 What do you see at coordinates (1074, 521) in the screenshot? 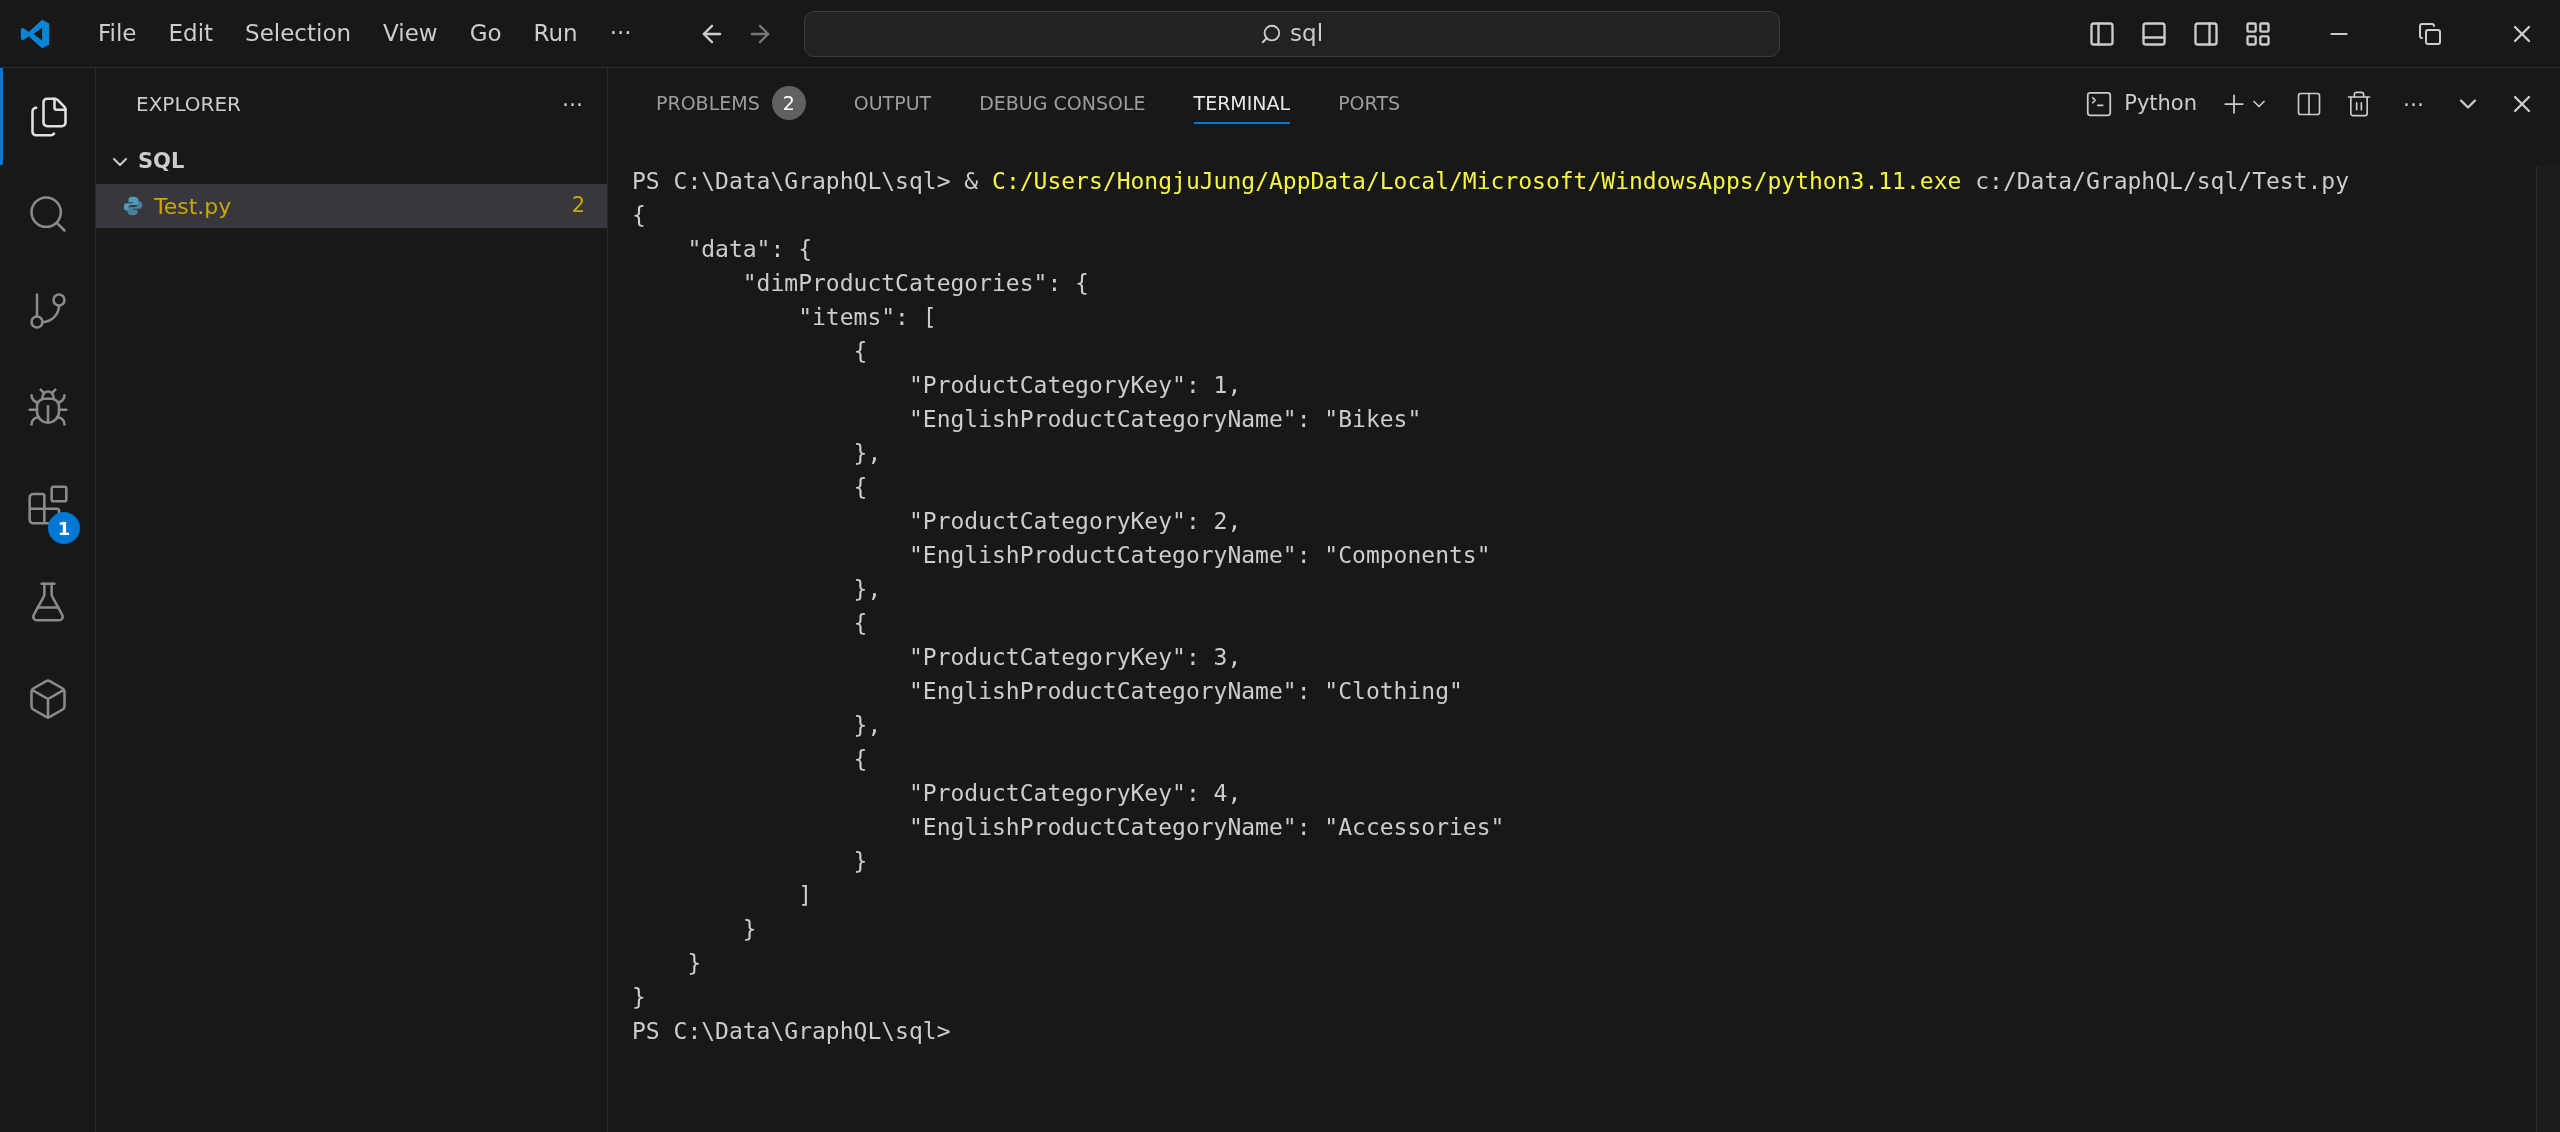
I see `terminal-line: "ProductCategoryKey": 2,` at bounding box center [1074, 521].